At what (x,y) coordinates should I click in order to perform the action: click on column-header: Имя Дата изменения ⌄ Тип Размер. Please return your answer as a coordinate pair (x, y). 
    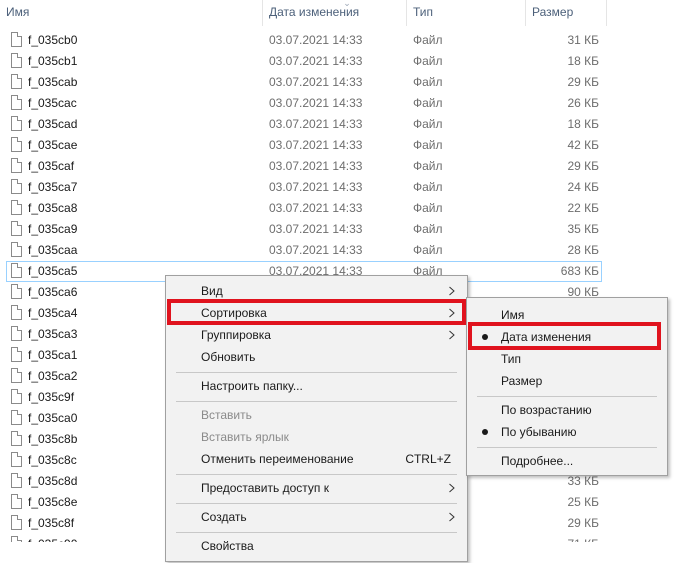
    Looking at the image, I should click on (338, 13).